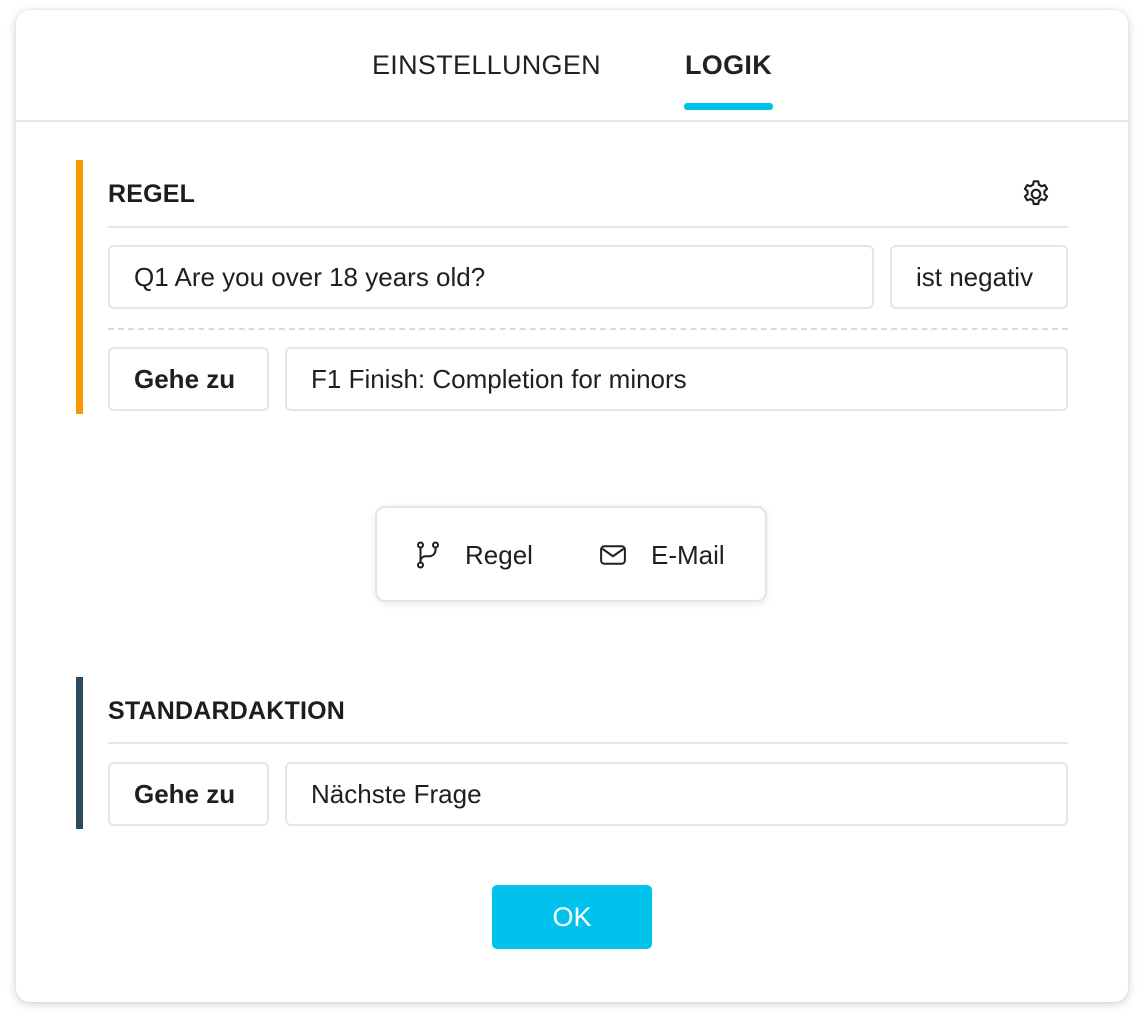 The height and width of the screenshot is (1032, 1144). Describe the element at coordinates (572, 917) in the screenshot. I see `ok-button: OK` at that location.